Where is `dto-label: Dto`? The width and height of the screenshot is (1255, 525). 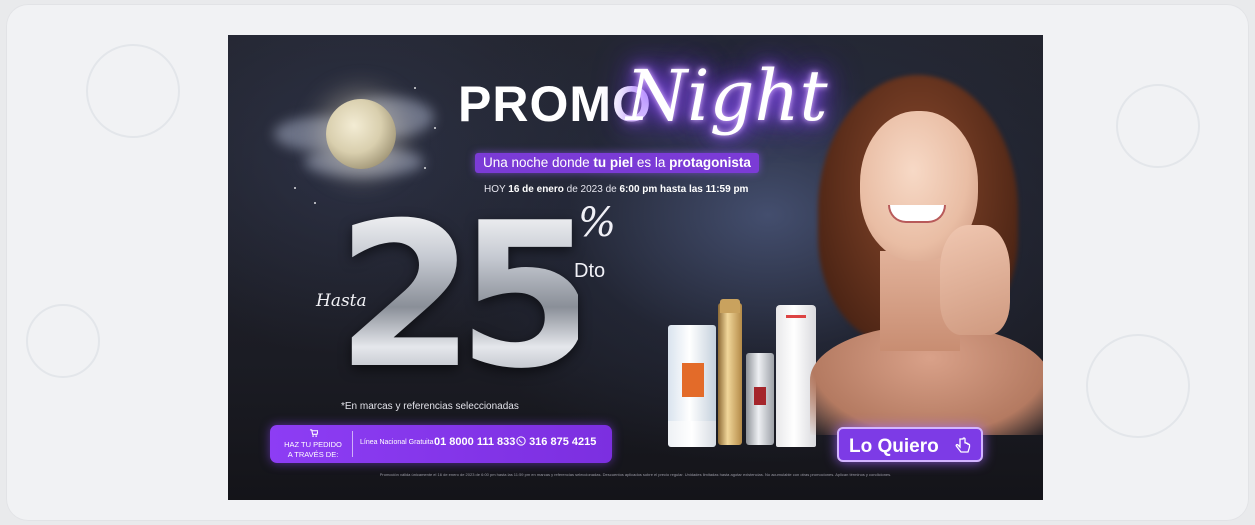
dto-label: Dto is located at coordinates (590, 271).